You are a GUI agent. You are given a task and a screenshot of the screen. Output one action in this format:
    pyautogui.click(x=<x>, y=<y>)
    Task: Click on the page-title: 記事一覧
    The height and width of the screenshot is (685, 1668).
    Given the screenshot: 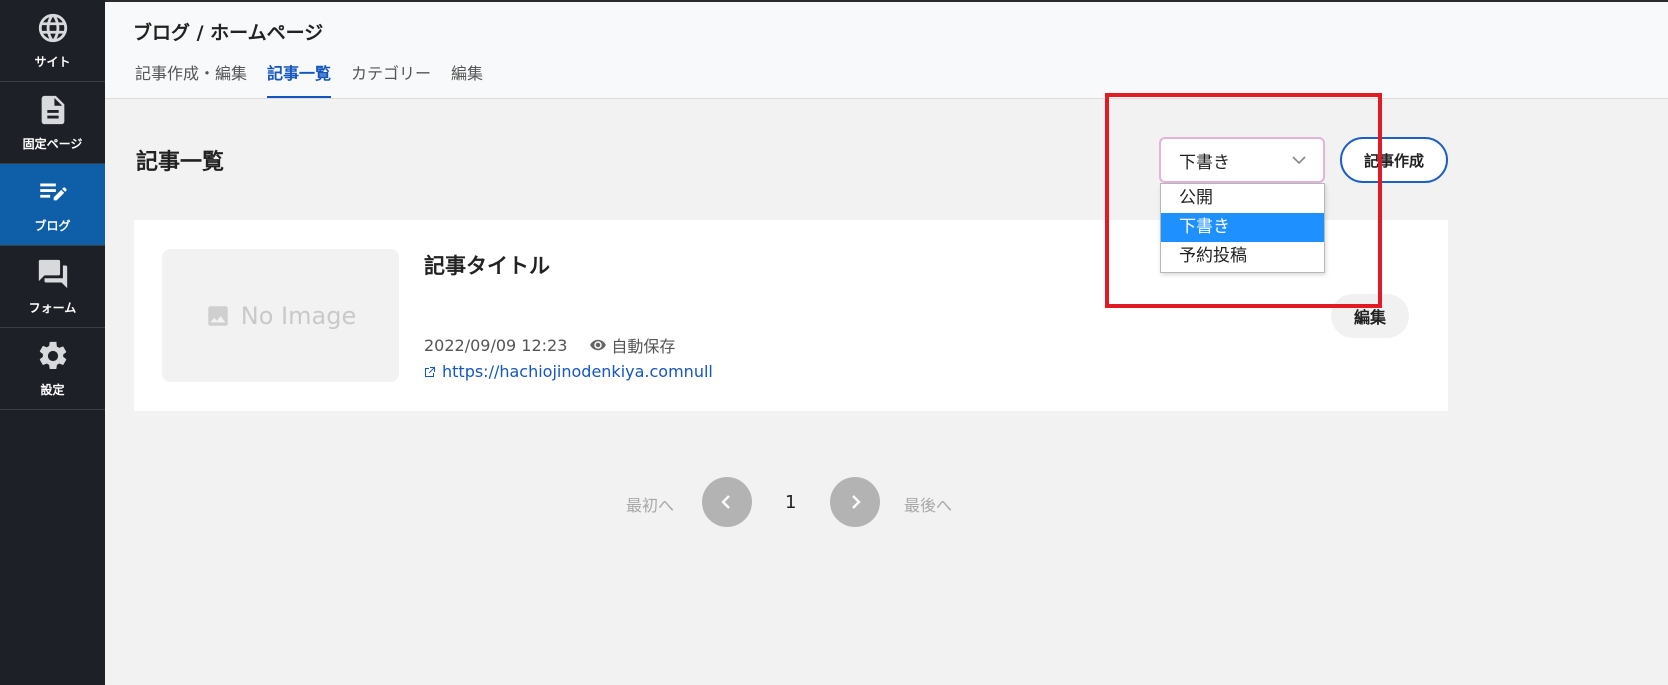 What is the action you would take?
    pyautogui.click(x=180, y=162)
    